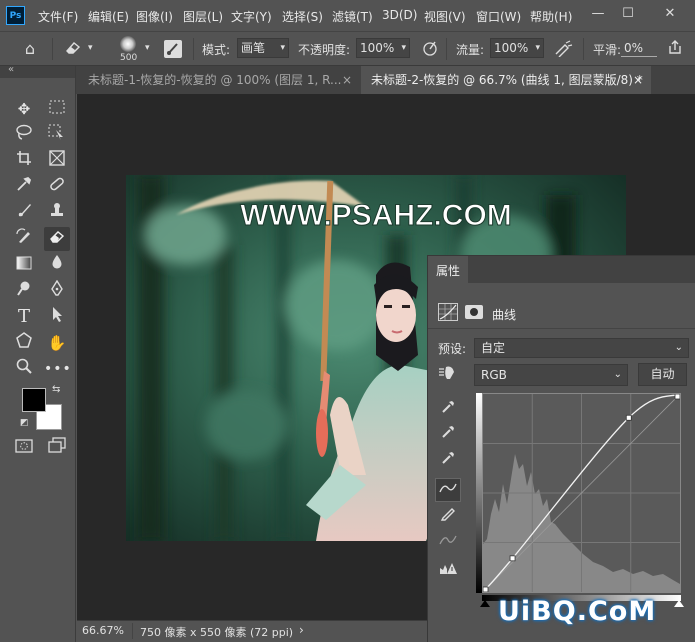  Describe the element at coordinates (581, 493) in the screenshot. I see `curves-graph` at that location.